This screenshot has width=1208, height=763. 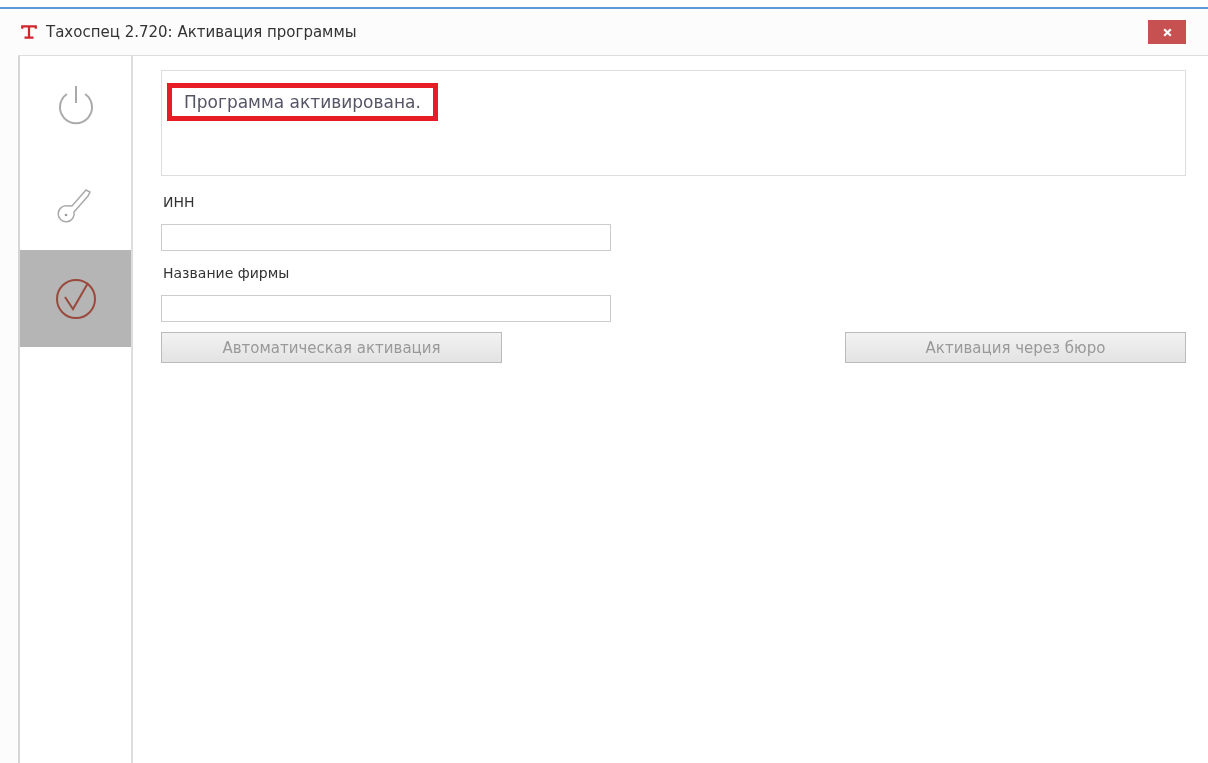 What do you see at coordinates (302, 102) in the screenshot?
I see `status-message: Программа активирована.` at bounding box center [302, 102].